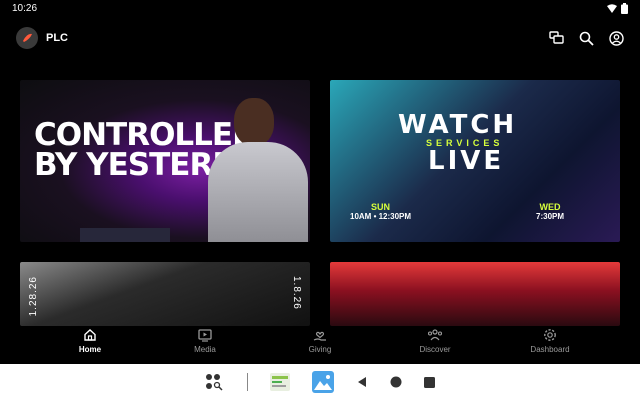 The image size is (640, 400). I want to click on dashboard-icon, so click(550, 335).